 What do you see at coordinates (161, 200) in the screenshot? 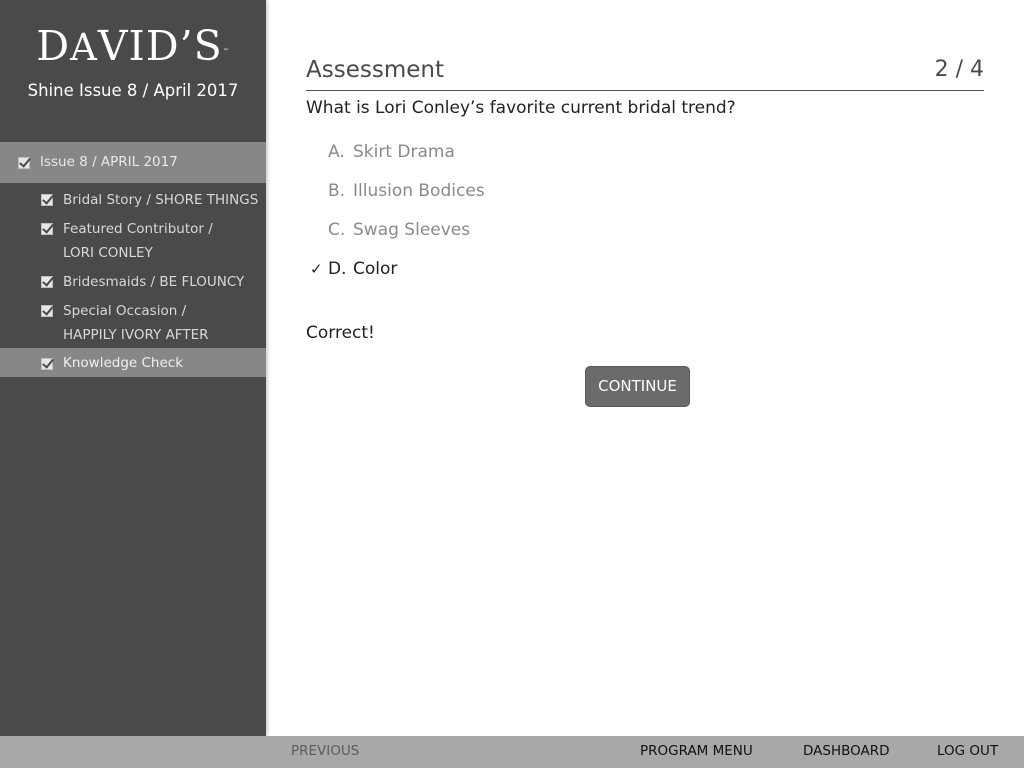
I see `nav-item-label: Bridal Story / SHORE THINGS` at bounding box center [161, 200].